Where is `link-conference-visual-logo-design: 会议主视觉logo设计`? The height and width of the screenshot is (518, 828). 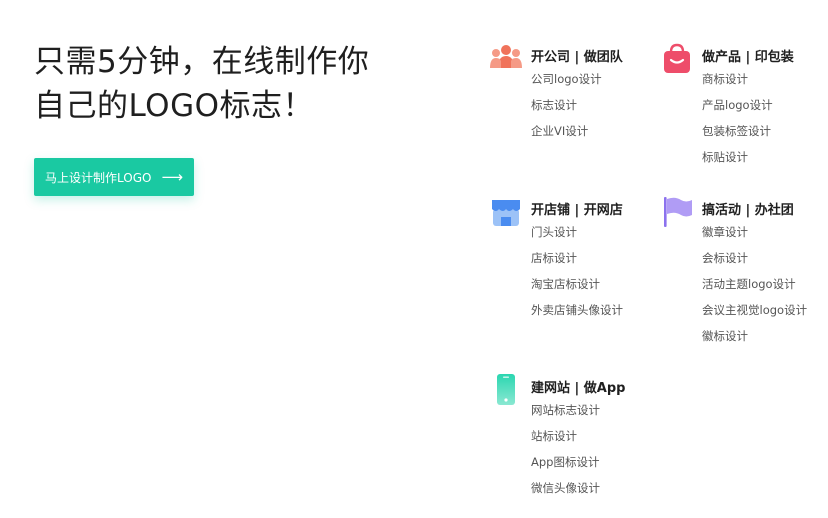
link-conference-visual-logo-design: 会议主视觉logo设计 is located at coordinates (754, 316).